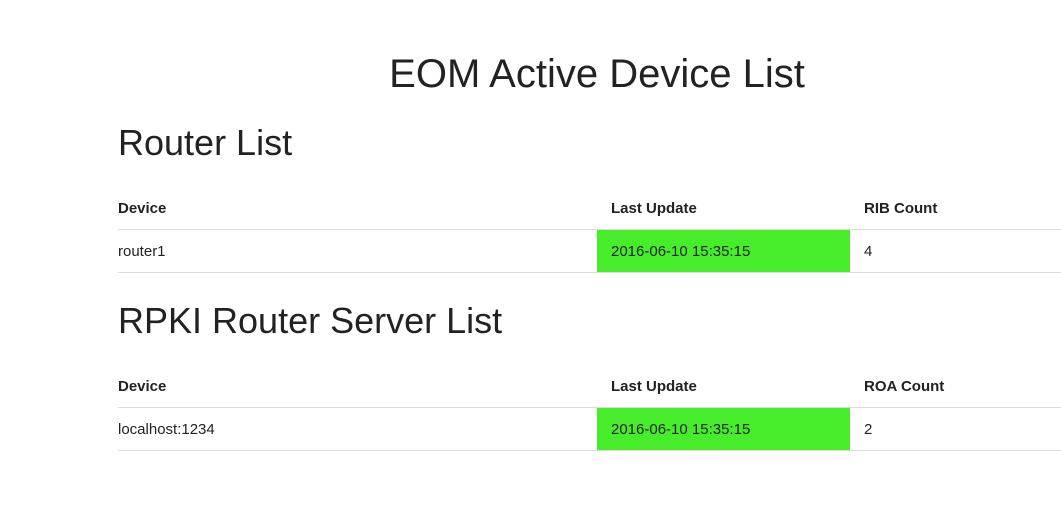 This screenshot has width=1061, height=506. I want to click on table-header-row: Device Last Update ROA Count, so click(589, 386).